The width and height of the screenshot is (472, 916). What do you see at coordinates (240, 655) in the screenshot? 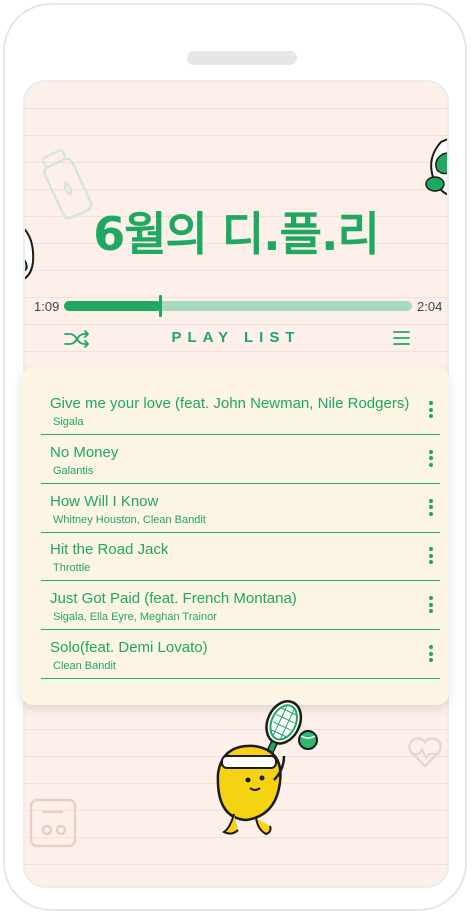
I see `playlist-track: Solo(feat. Demi Lovato) Clean Bandit` at bounding box center [240, 655].